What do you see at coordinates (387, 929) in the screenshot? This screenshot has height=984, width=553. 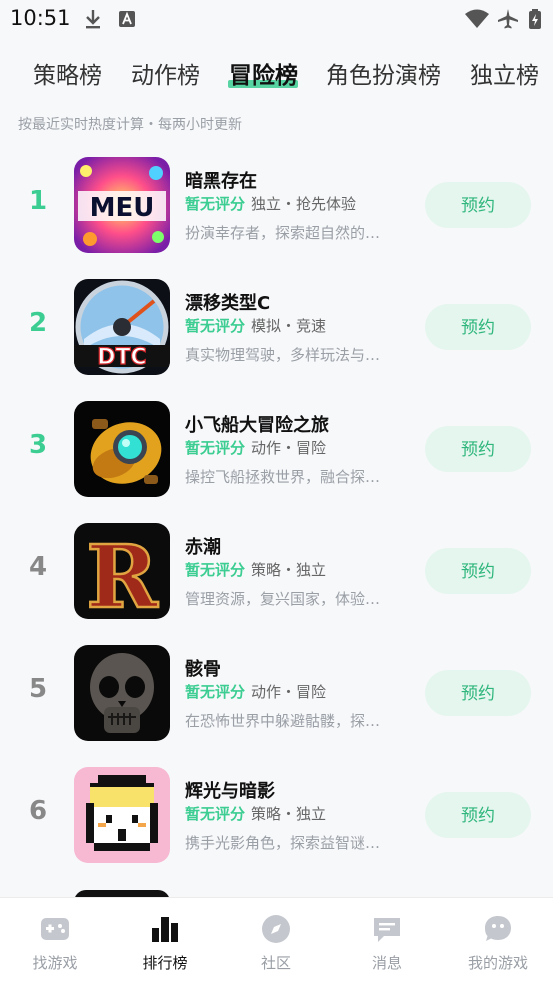 I see `message-icon` at bounding box center [387, 929].